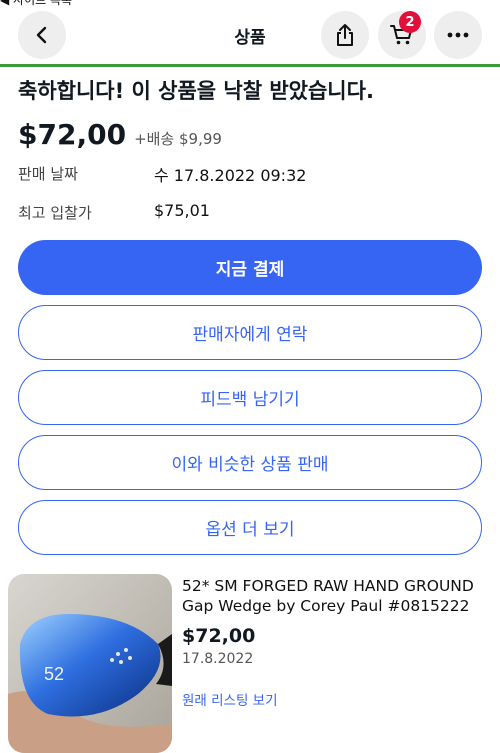 The height and width of the screenshot is (753, 500). I want to click on sale-date-value: 수 17.8.2022 09:32, so click(230, 175).